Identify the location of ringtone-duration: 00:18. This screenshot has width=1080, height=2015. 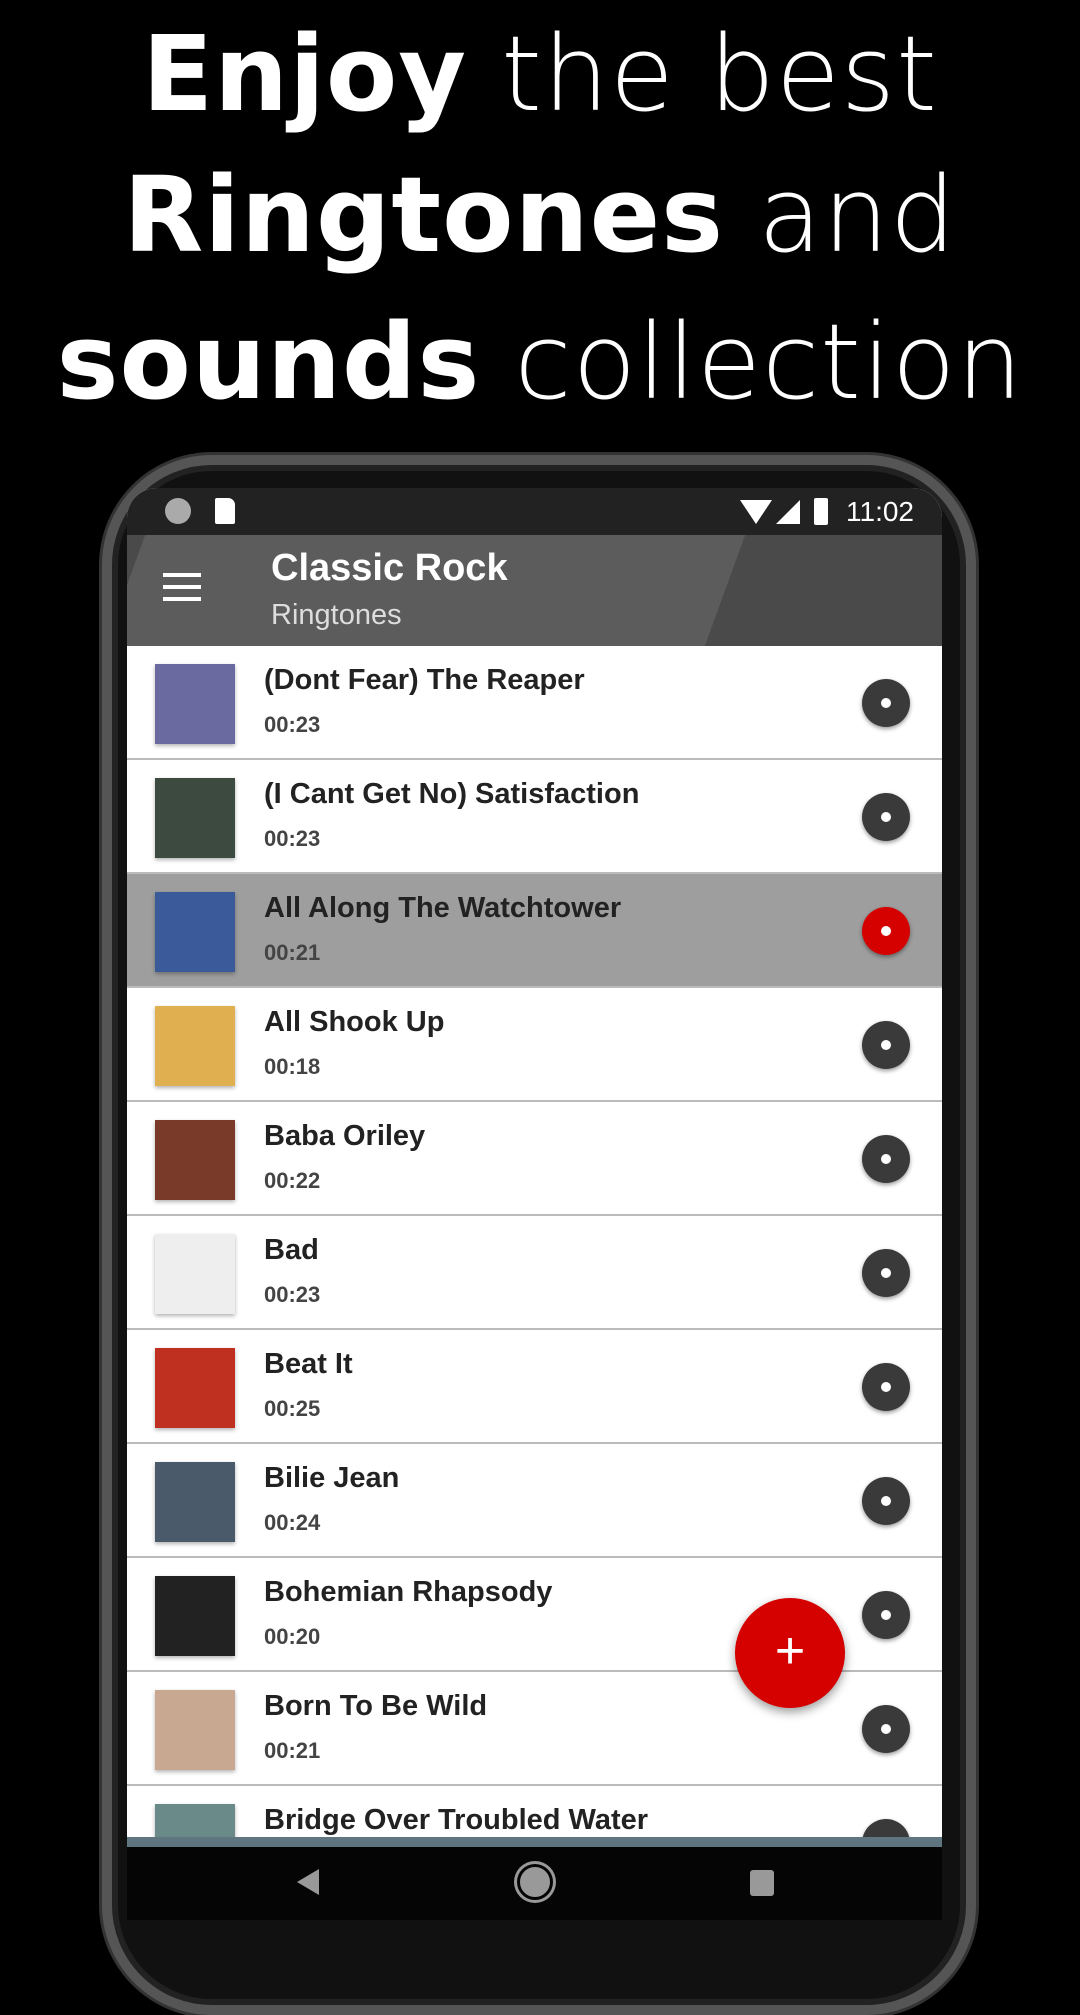
(292, 1066).